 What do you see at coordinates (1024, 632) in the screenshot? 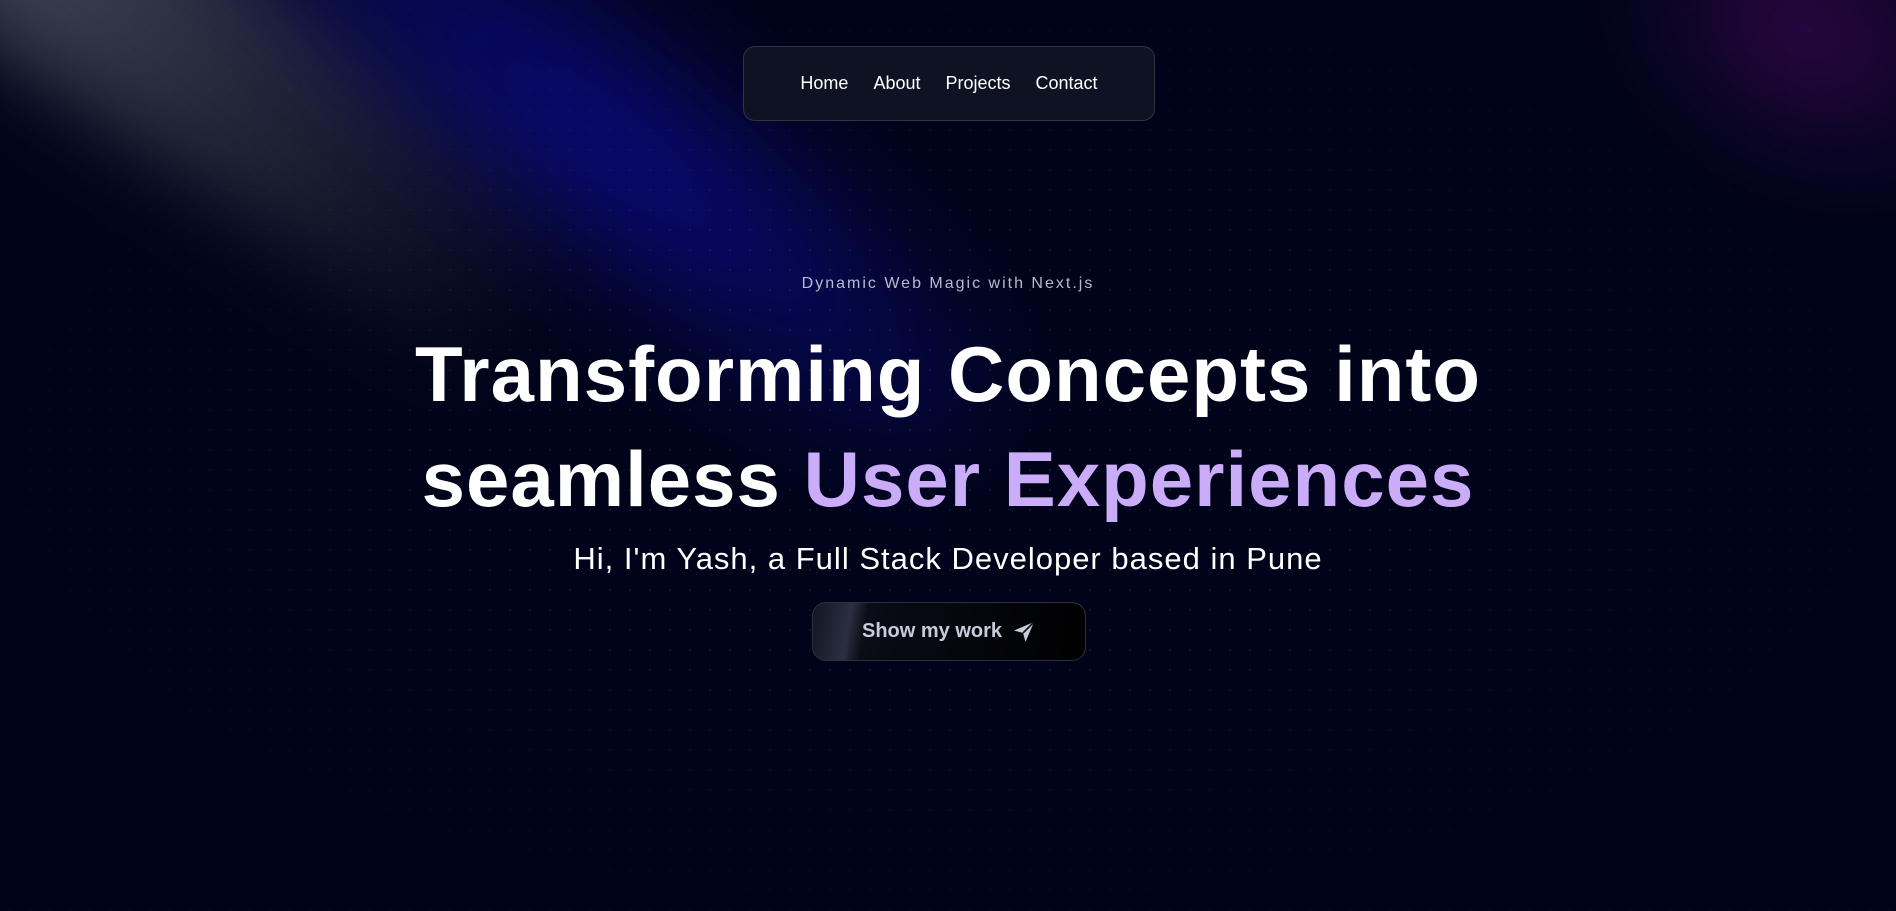
I see `send-icon` at bounding box center [1024, 632].